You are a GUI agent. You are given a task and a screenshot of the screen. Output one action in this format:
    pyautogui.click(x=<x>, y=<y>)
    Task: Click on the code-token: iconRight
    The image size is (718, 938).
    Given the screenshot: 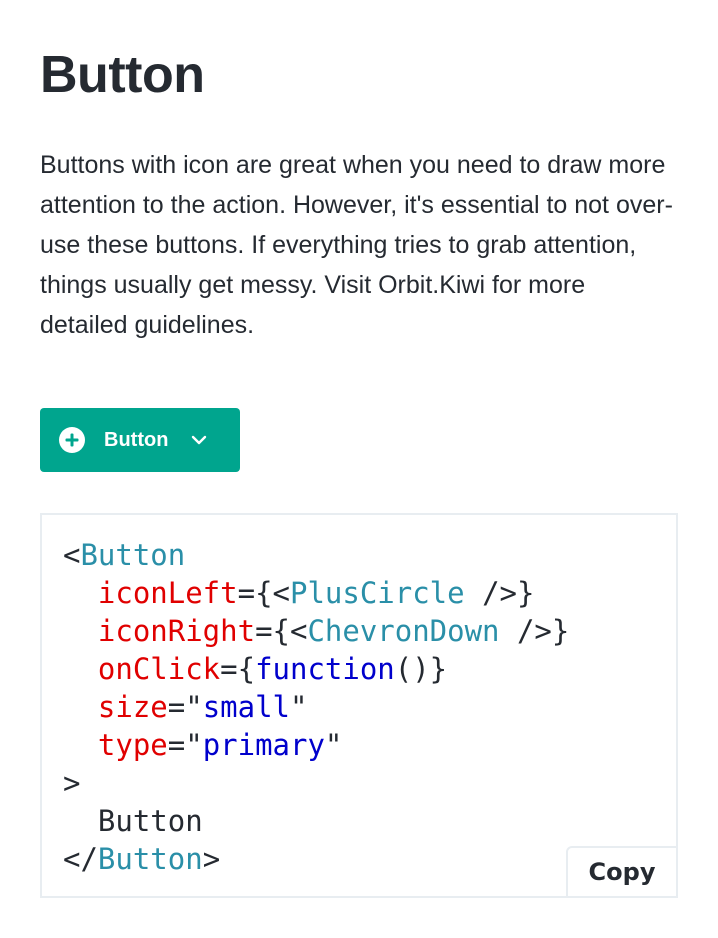 What is the action you would take?
    pyautogui.click(x=176, y=631)
    